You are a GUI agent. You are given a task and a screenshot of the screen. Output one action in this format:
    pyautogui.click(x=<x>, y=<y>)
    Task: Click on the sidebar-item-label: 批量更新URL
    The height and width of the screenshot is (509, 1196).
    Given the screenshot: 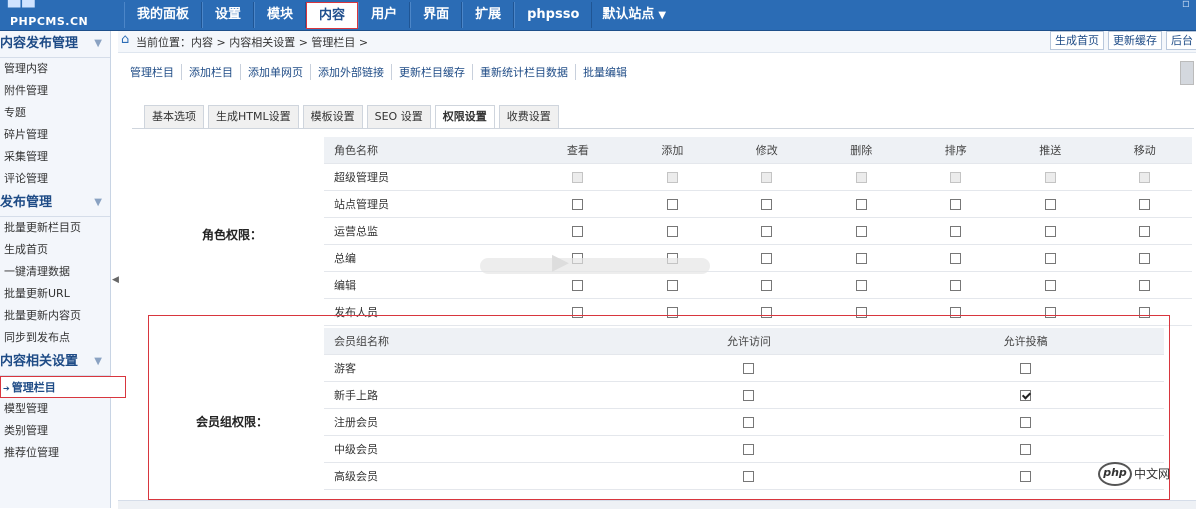 What is the action you would take?
    pyautogui.click(x=37, y=293)
    